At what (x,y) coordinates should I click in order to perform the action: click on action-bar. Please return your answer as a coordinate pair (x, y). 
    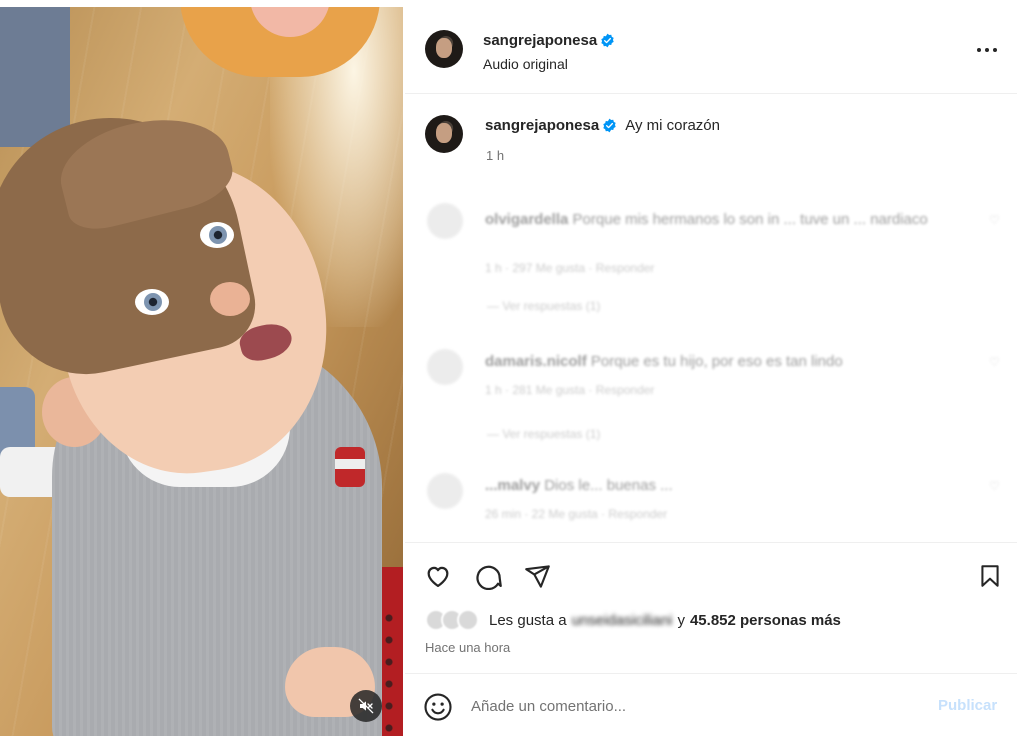
    Looking at the image, I should click on (711, 572).